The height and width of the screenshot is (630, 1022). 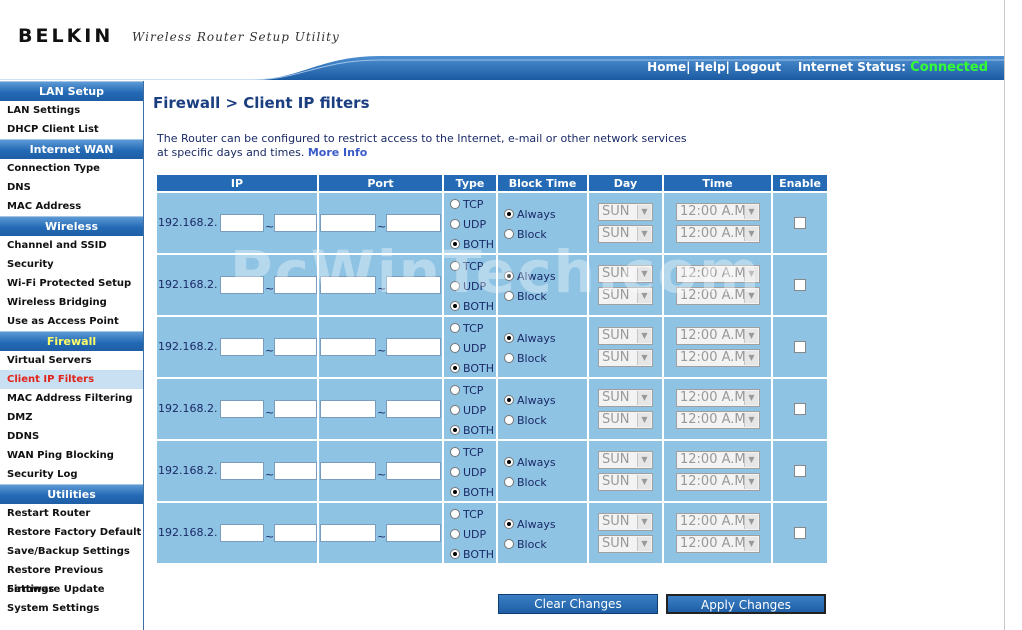 I want to click on sidebar-item-restore-factory-default: Restore Factory Default, so click(x=71, y=532).